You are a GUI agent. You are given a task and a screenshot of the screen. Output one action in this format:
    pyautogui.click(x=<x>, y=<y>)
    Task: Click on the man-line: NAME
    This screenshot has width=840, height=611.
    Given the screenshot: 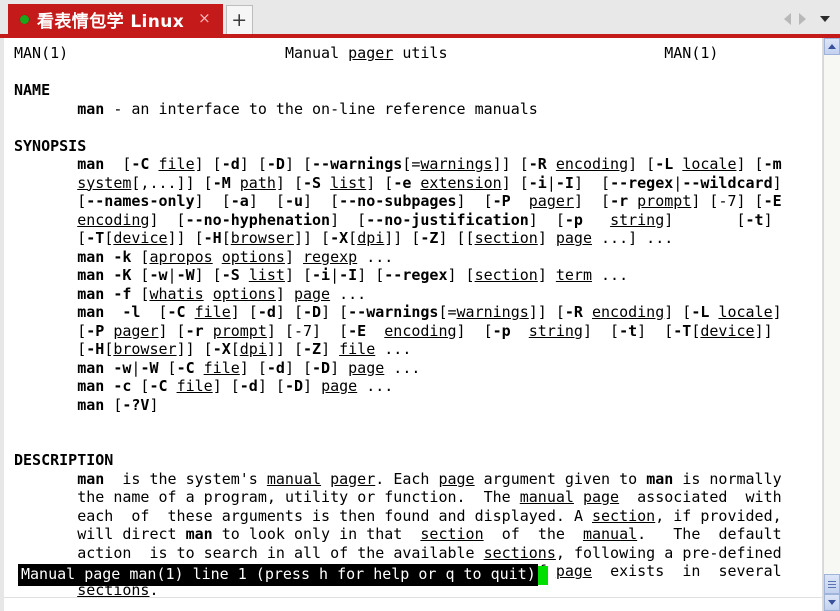 What is the action you would take?
    pyautogui.click(x=32, y=90)
    